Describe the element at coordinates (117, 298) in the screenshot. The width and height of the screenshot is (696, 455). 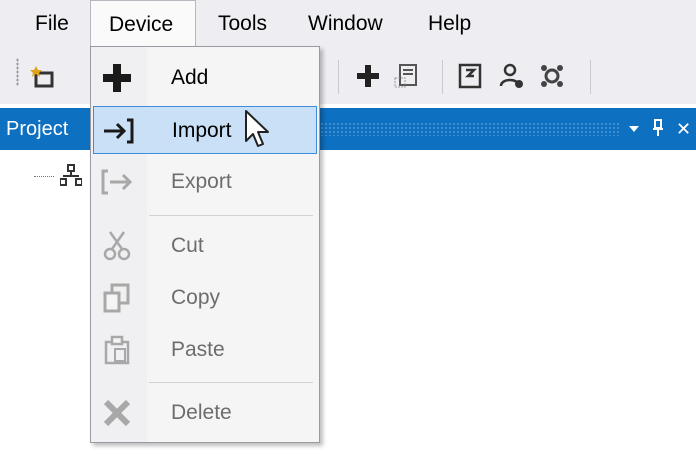
I see `copy-icon` at that location.